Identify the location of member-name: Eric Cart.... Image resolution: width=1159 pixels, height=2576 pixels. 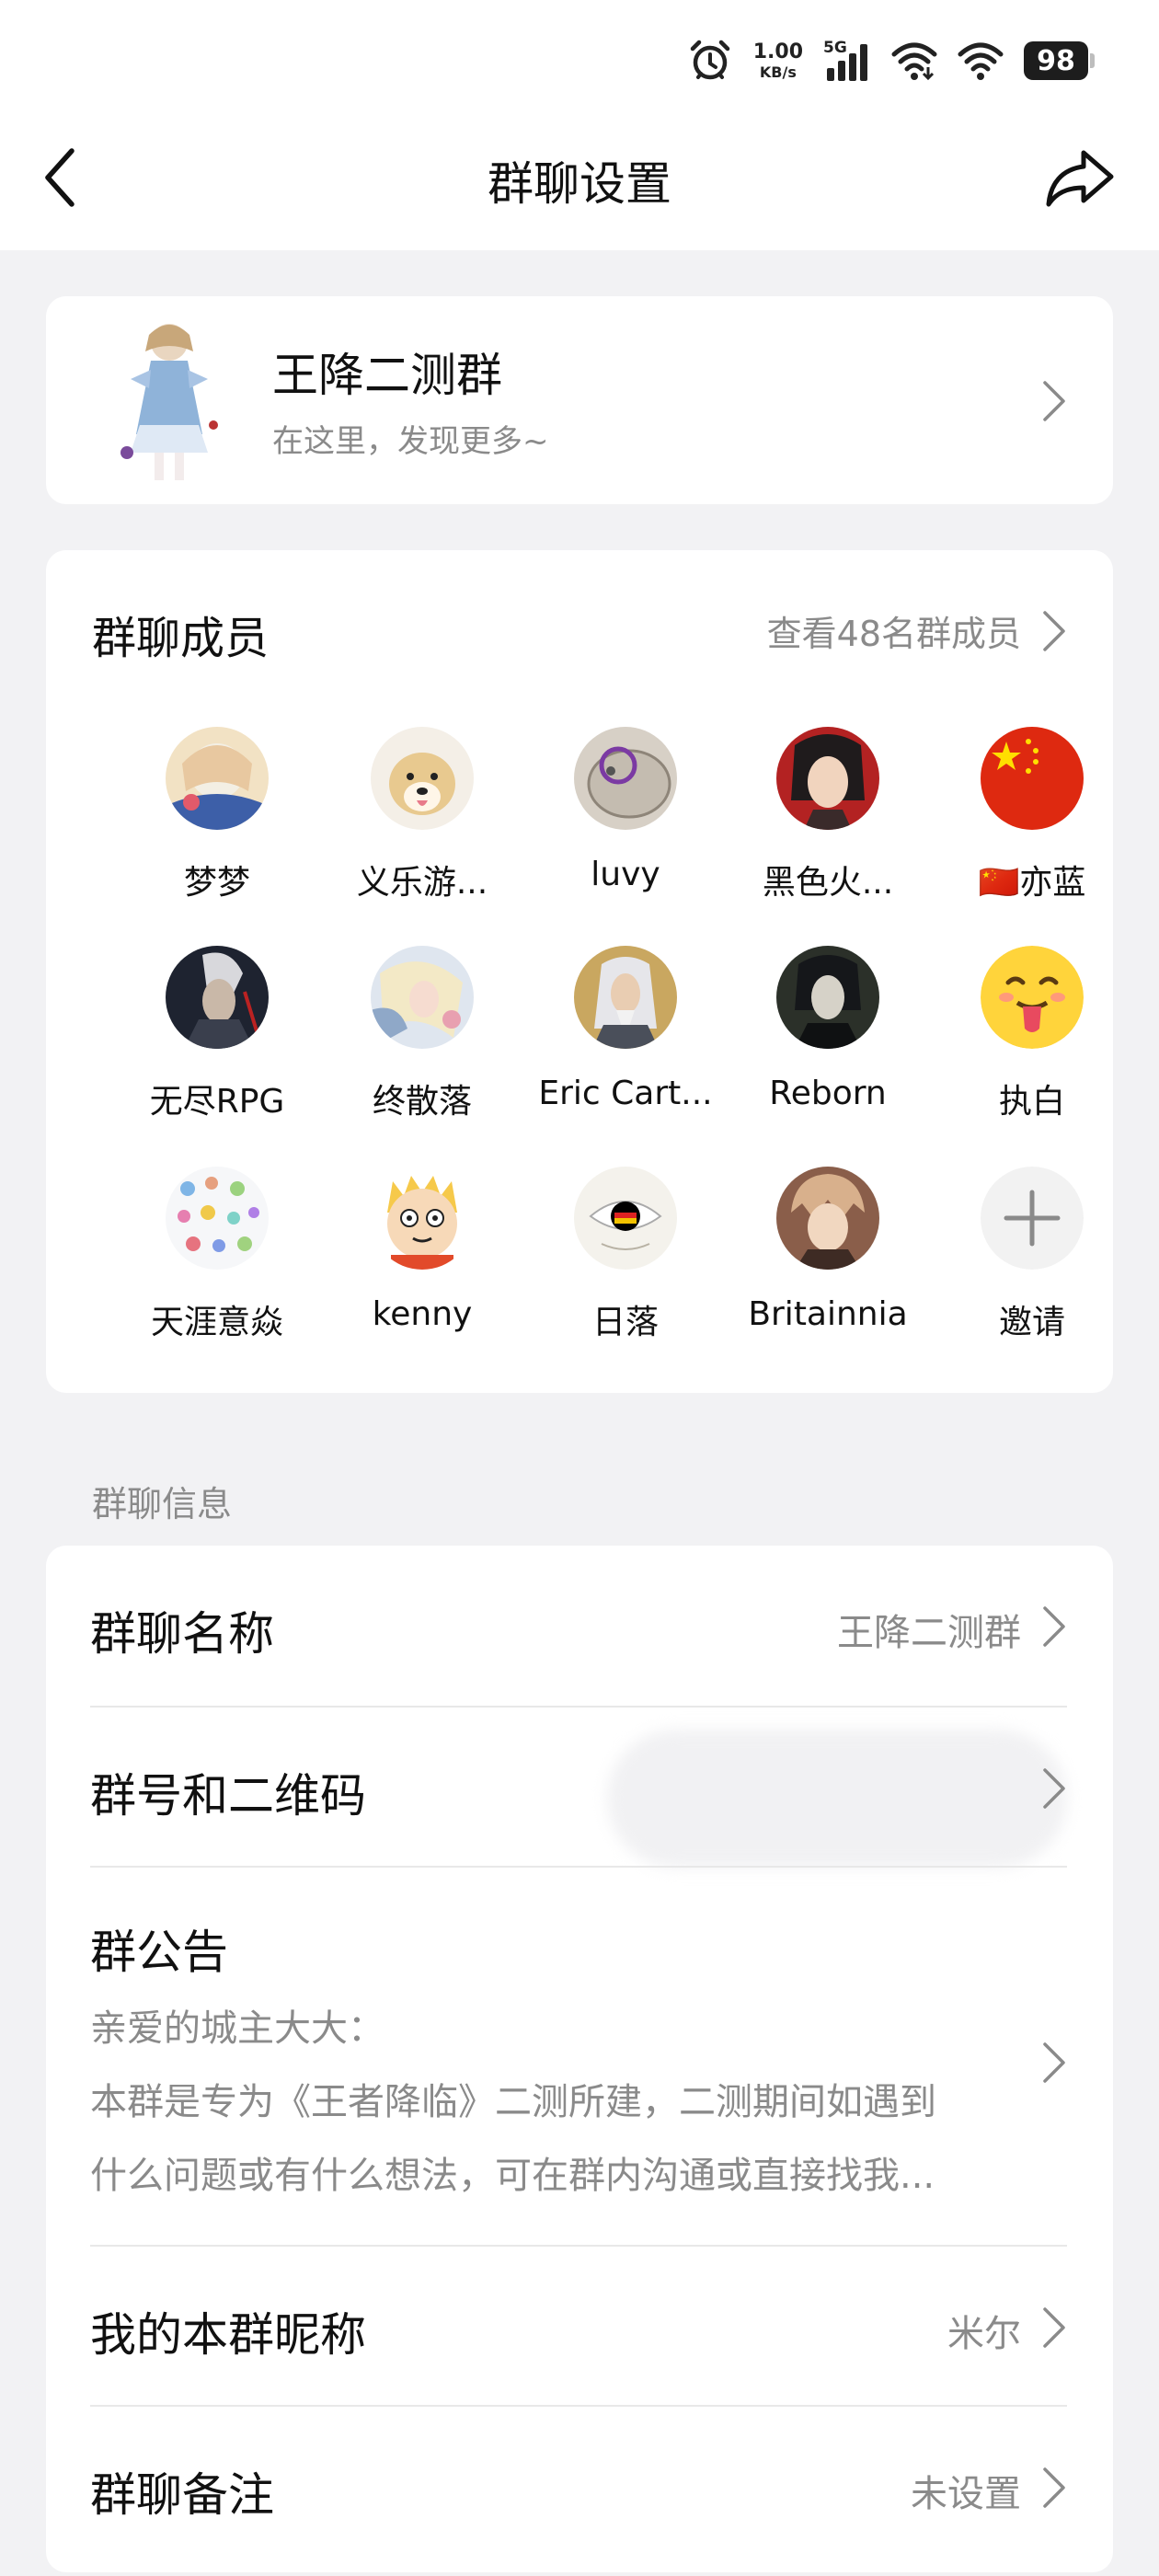
(625, 1093).